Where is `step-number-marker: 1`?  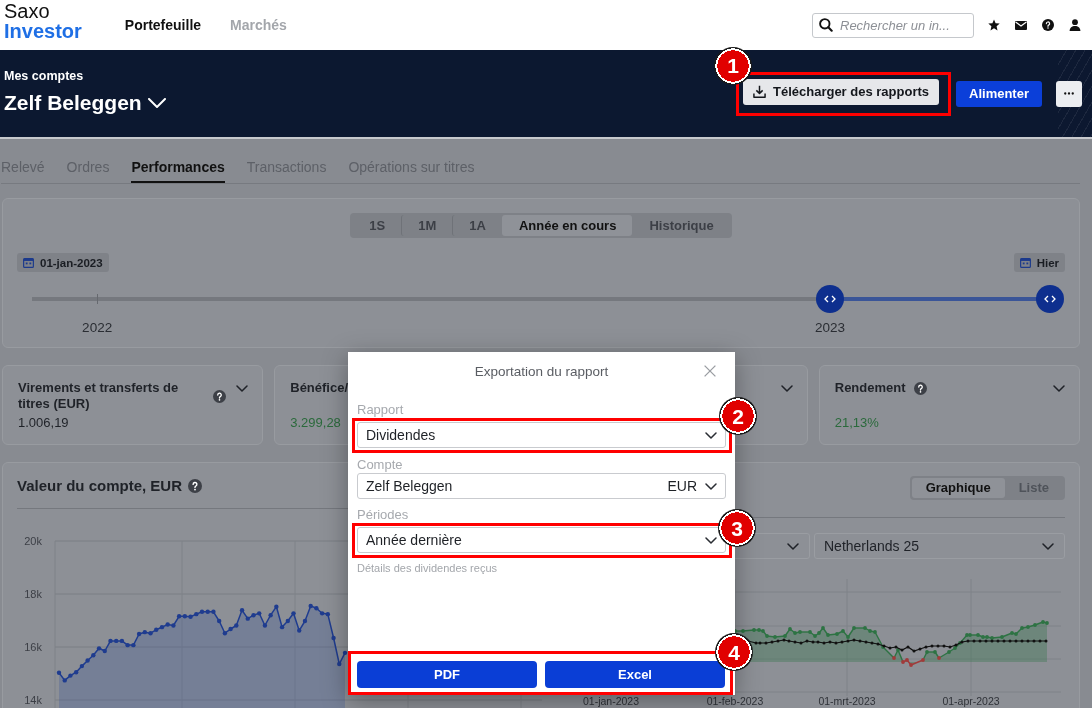
step-number-marker: 1 is located at coordinates (732, 65).